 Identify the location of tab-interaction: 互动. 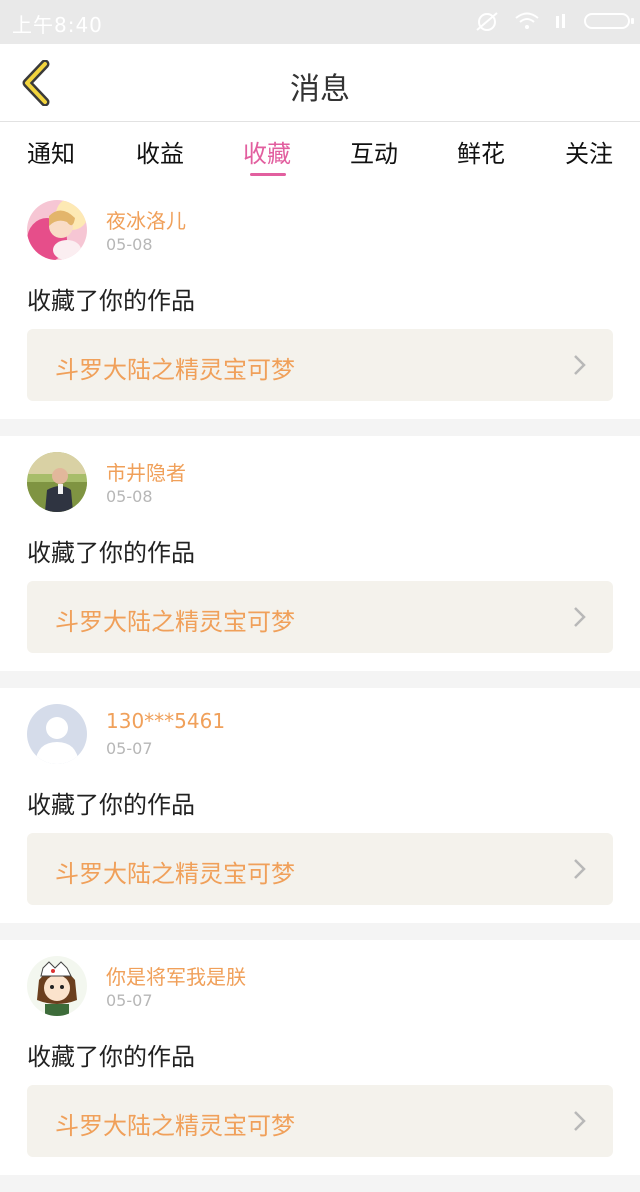
(374, 151).